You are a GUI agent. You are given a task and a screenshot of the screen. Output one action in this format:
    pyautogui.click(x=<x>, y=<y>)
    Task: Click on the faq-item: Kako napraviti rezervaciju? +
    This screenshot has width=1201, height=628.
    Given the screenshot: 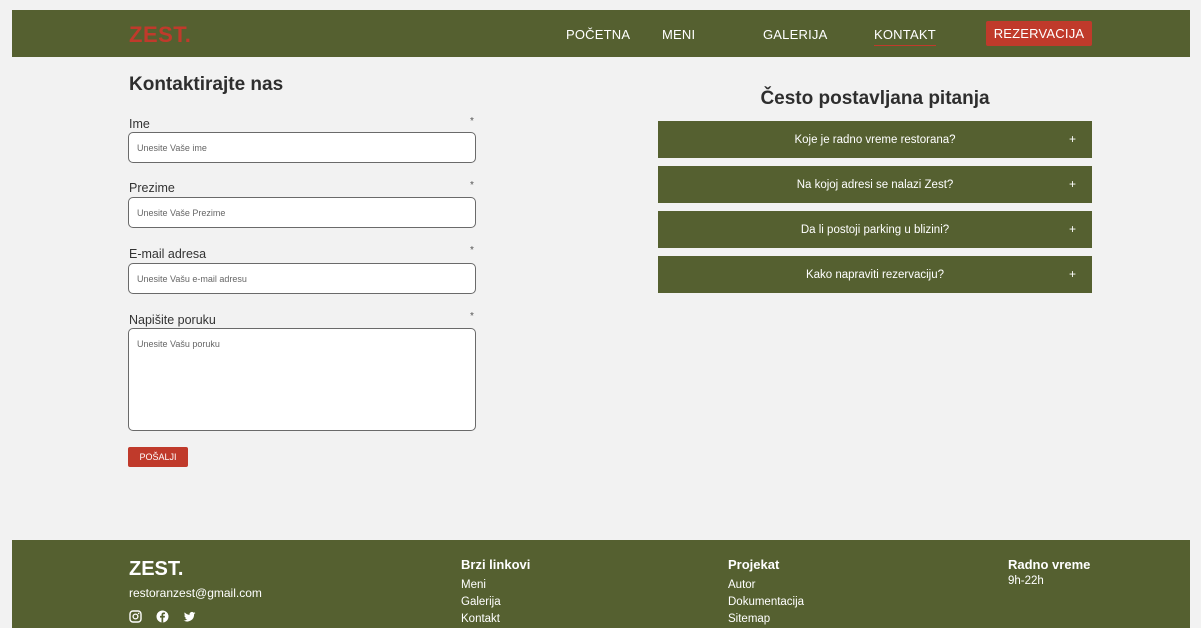 What is the action you would take?
    pyautogui.click(x=875, y=274)
    